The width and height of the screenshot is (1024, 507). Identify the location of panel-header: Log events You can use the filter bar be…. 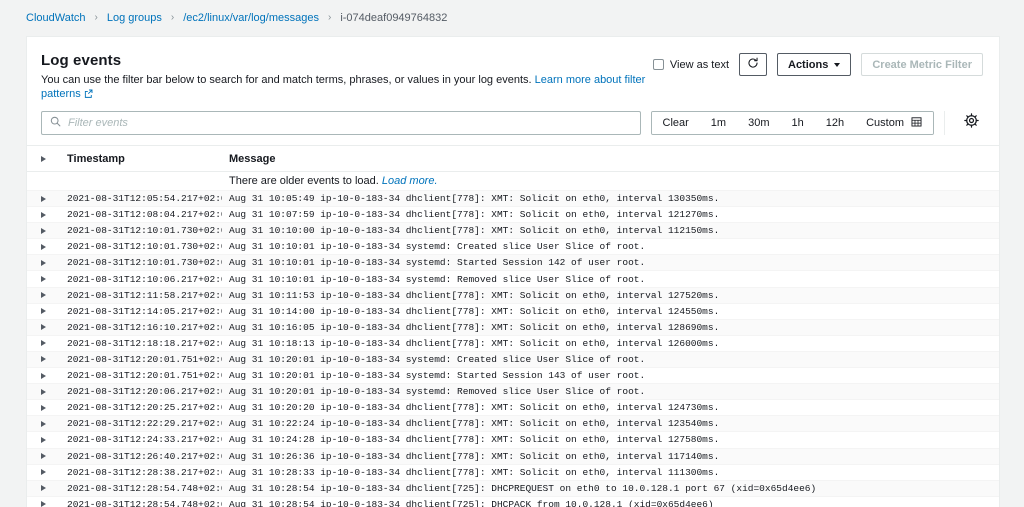
(513, 69).